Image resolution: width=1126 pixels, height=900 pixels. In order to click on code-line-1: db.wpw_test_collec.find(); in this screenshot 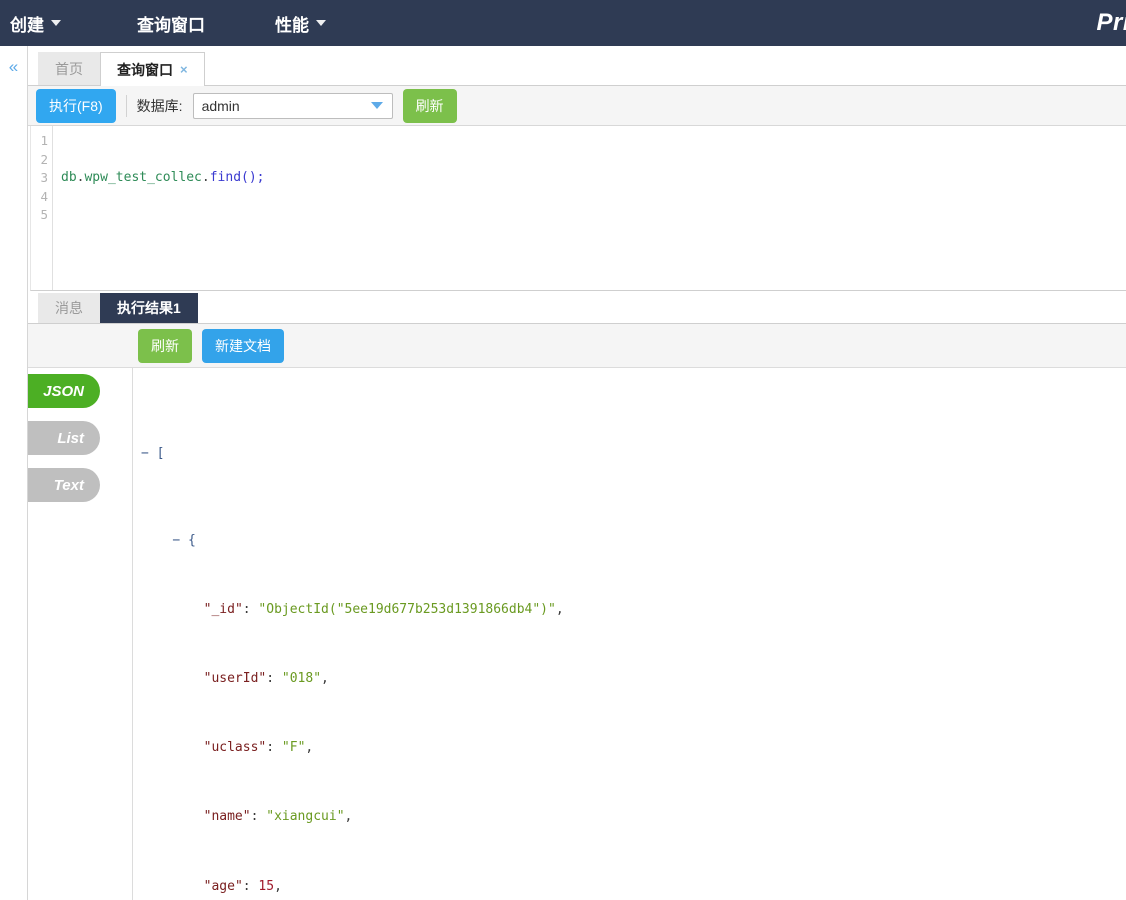, I will do `click(593, 178)`.